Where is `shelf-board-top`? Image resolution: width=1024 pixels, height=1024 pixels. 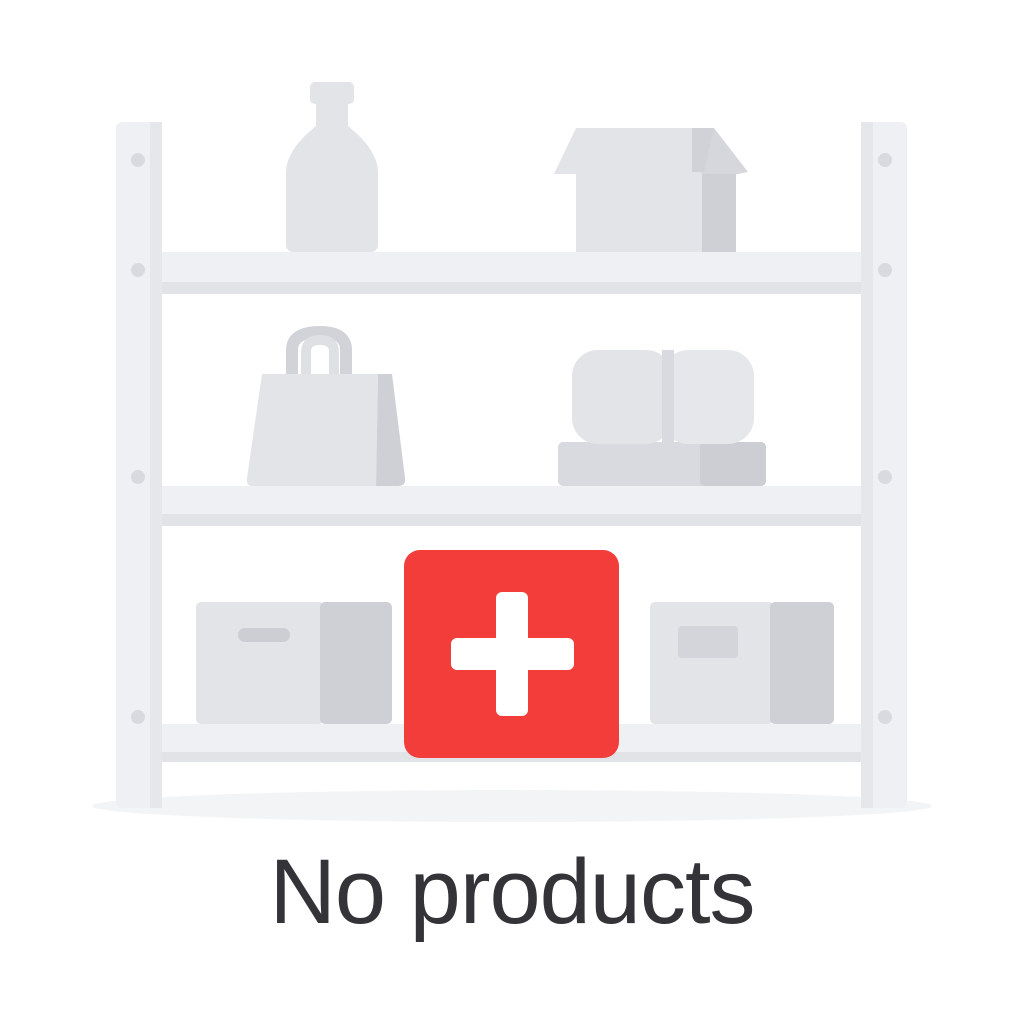
shelf-board-top is located at coordinates (511, 273).